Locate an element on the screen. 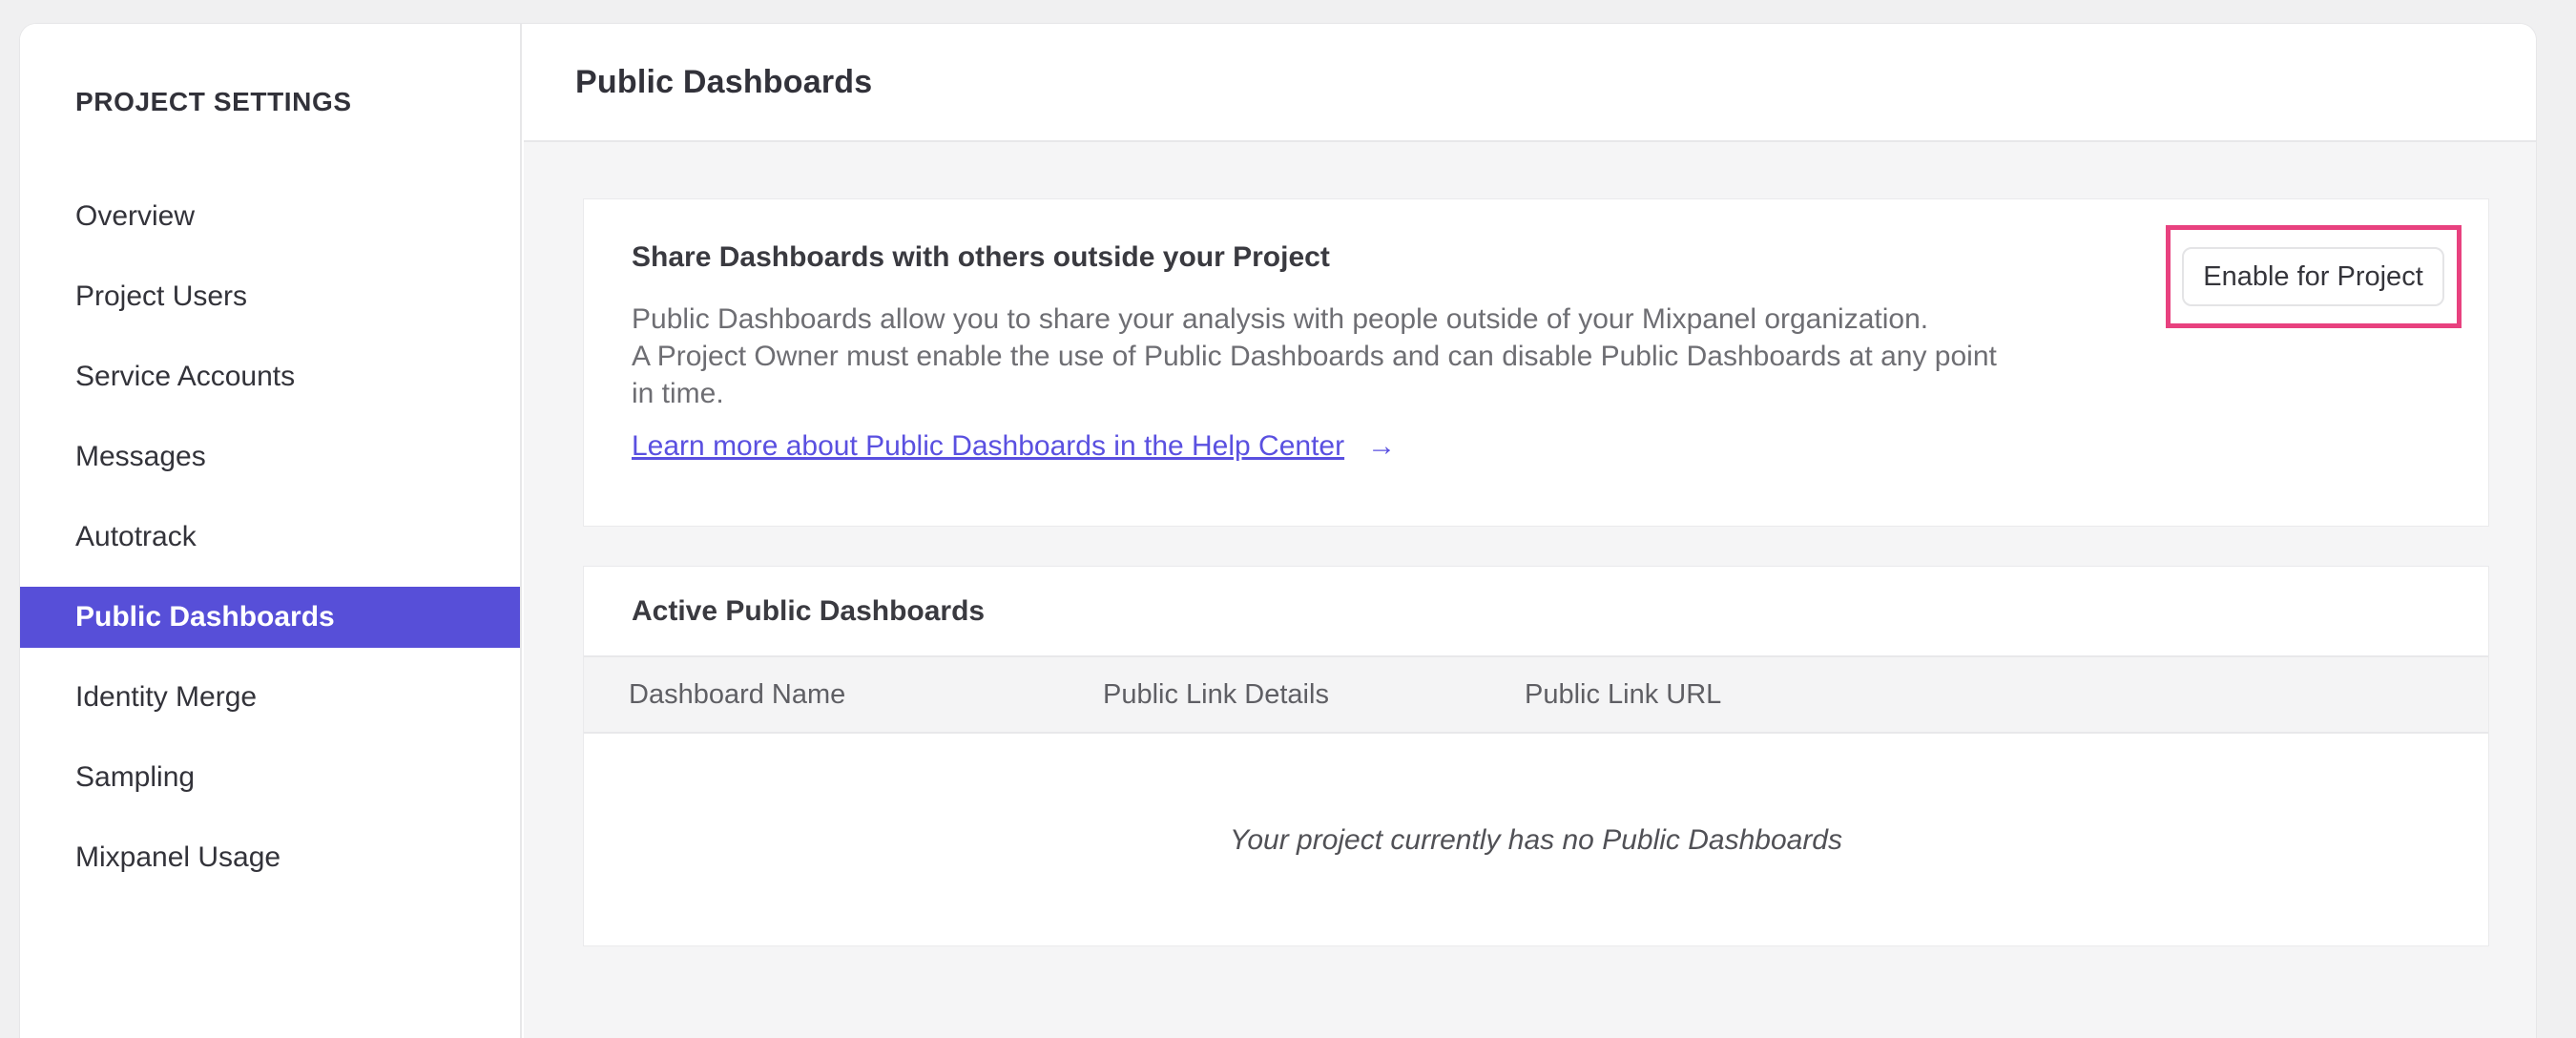 The width and height of the screenshot is (2576, 1038). share-card-description-line: in time. is located at coordinates (678, 394).